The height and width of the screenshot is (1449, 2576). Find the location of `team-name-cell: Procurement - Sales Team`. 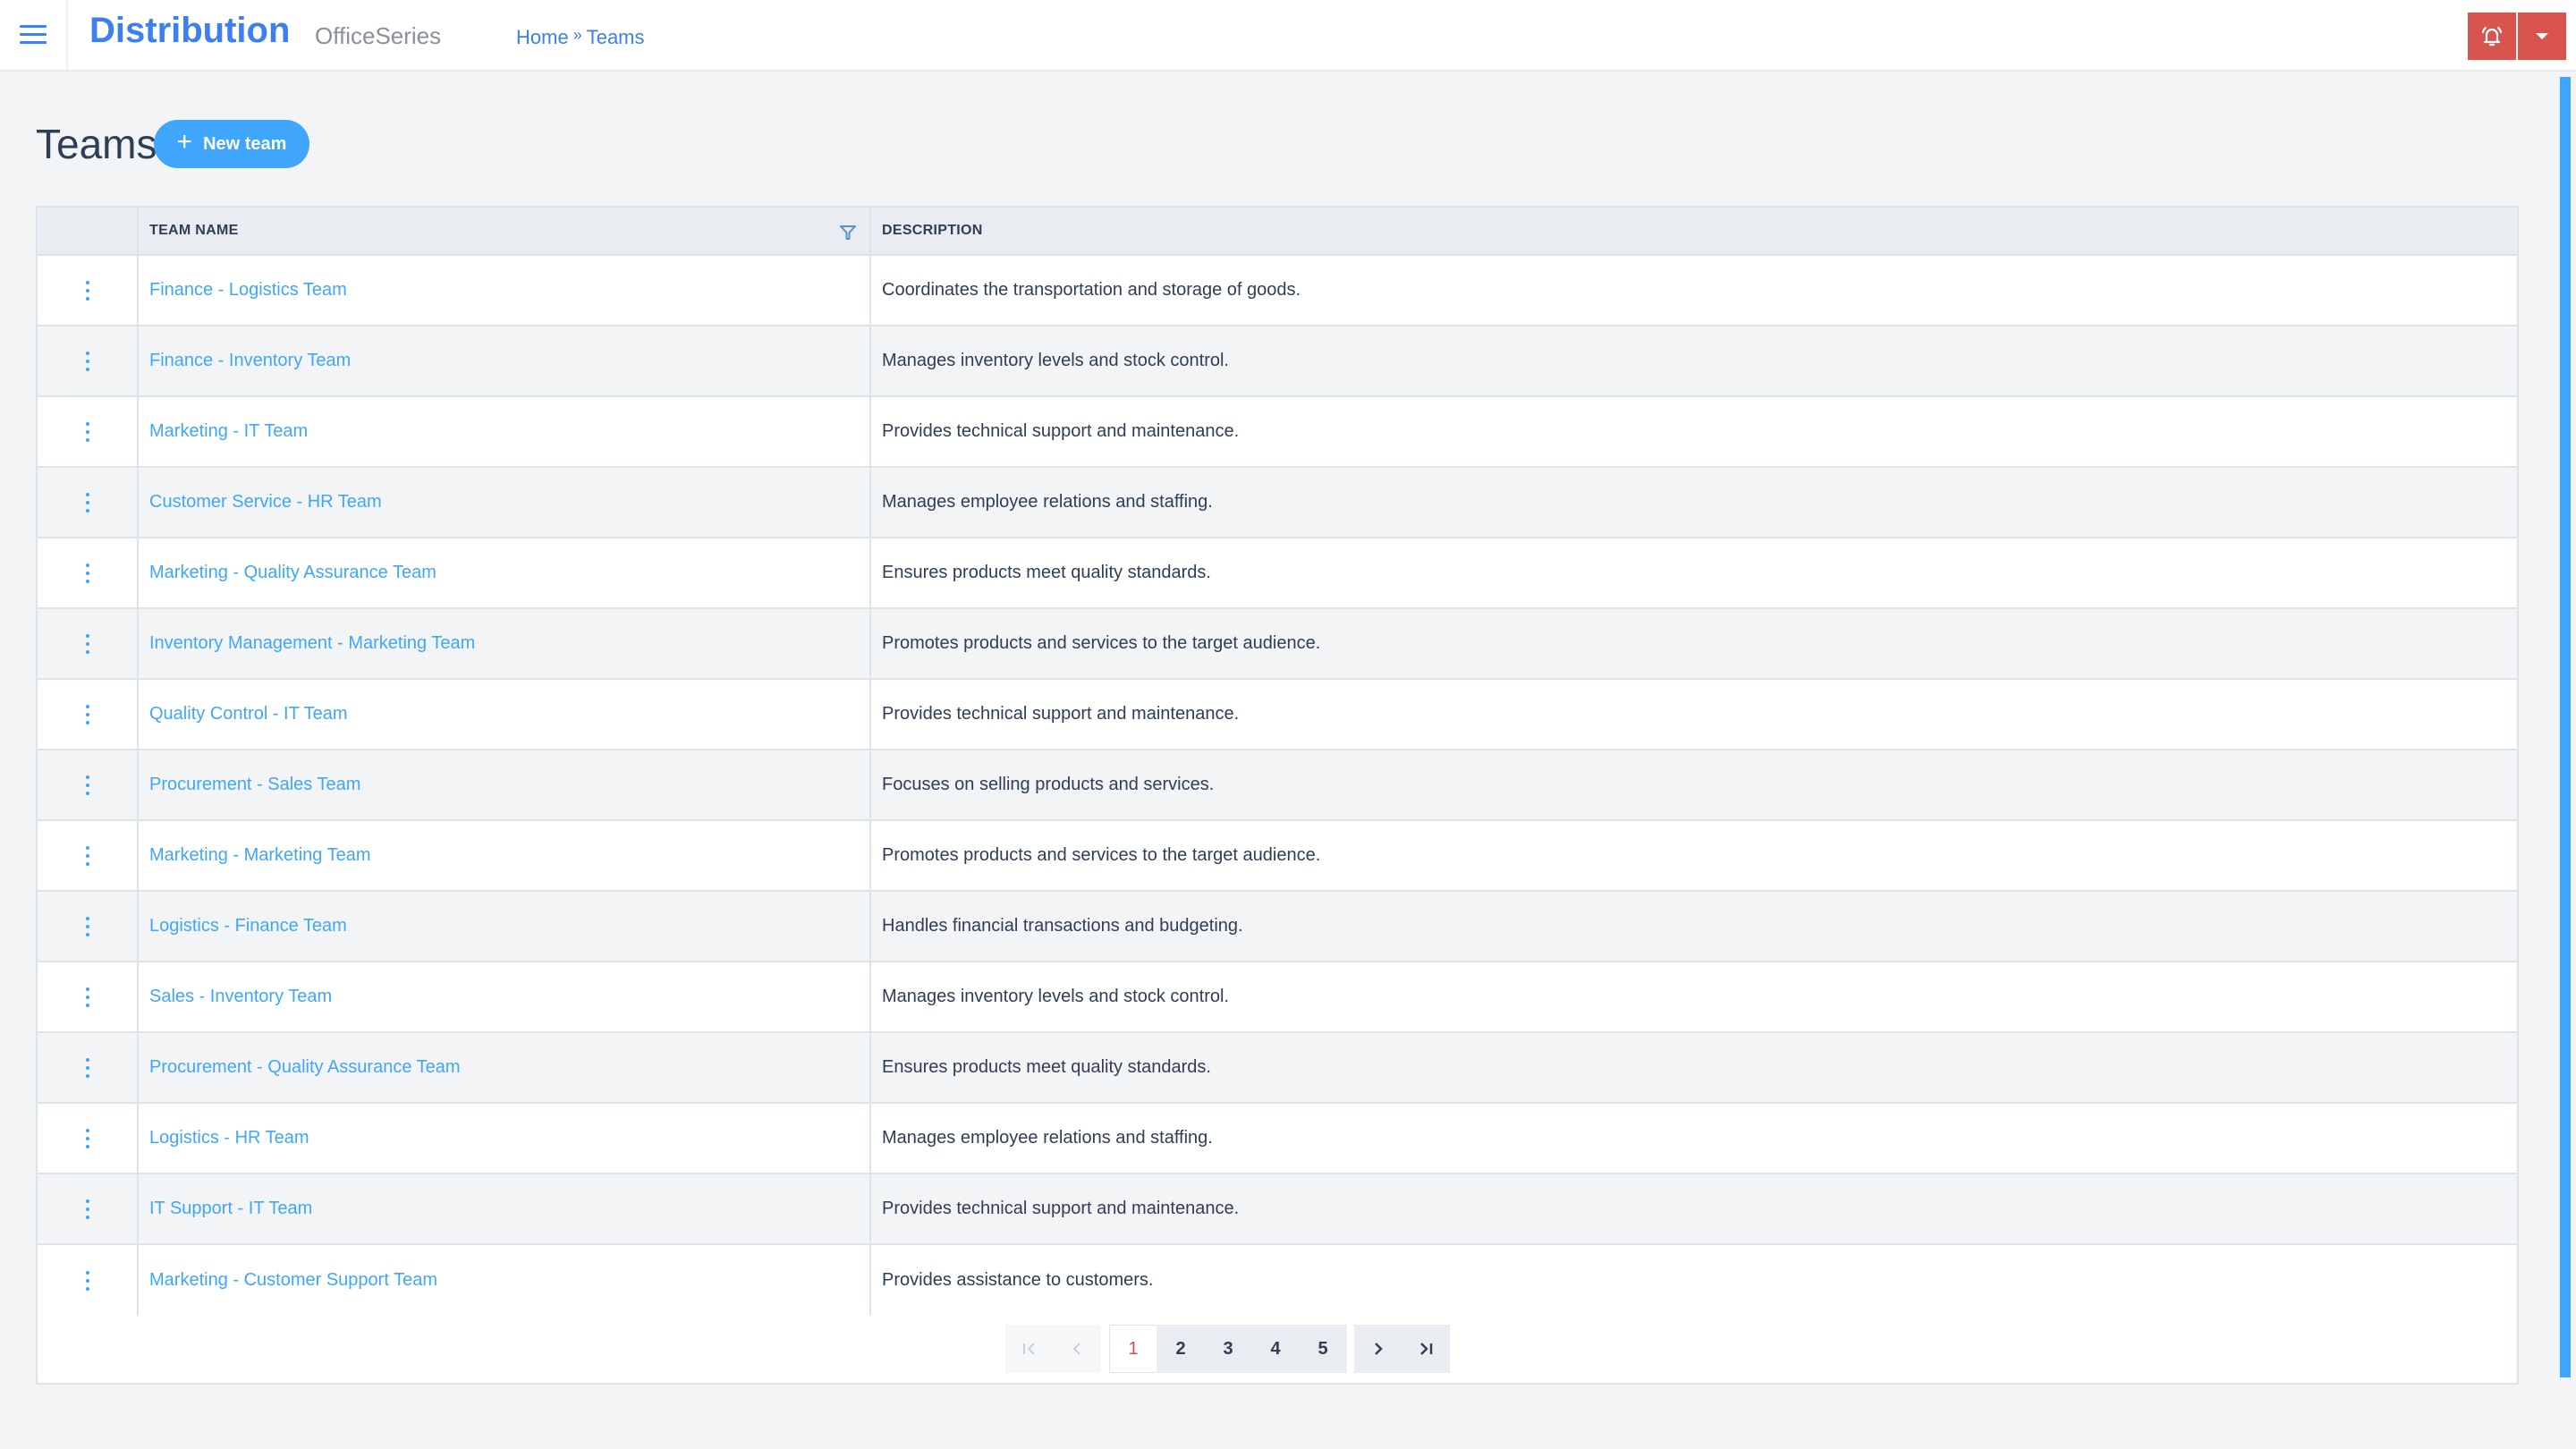

team-name-cell: Procurement - Sales Team is located at coordinates (505, 784).